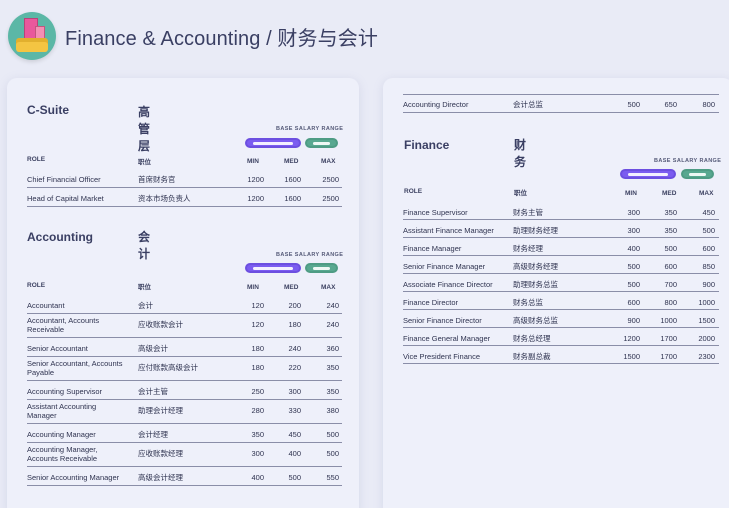  Describe the element at coordinates (221, 38) in the screenshot. I see `page-title: Finance & Accounting / 财务与会计` at that location.